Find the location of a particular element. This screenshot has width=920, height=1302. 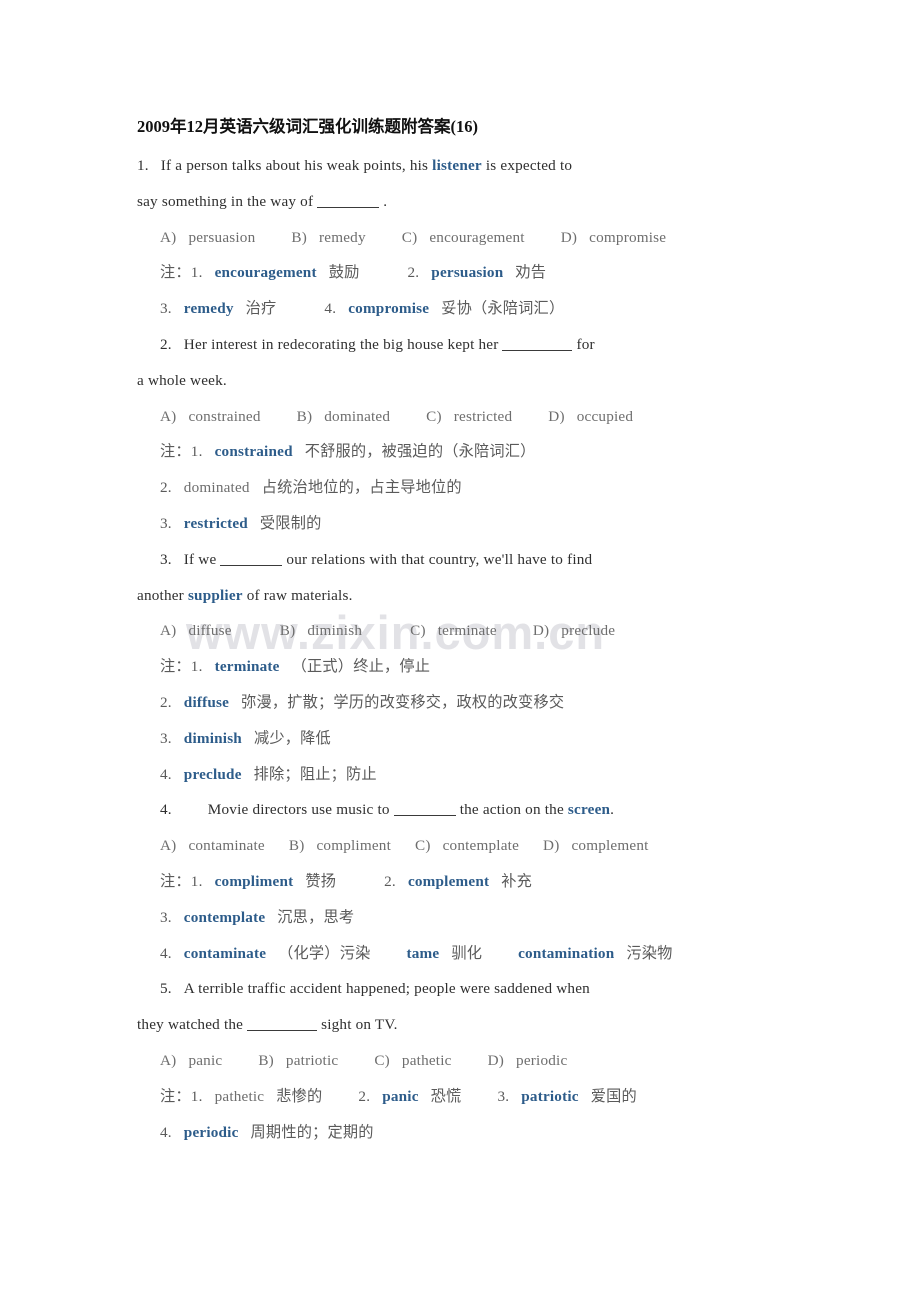

option-text-b: patriotic is located at coordinates (312, 1060).